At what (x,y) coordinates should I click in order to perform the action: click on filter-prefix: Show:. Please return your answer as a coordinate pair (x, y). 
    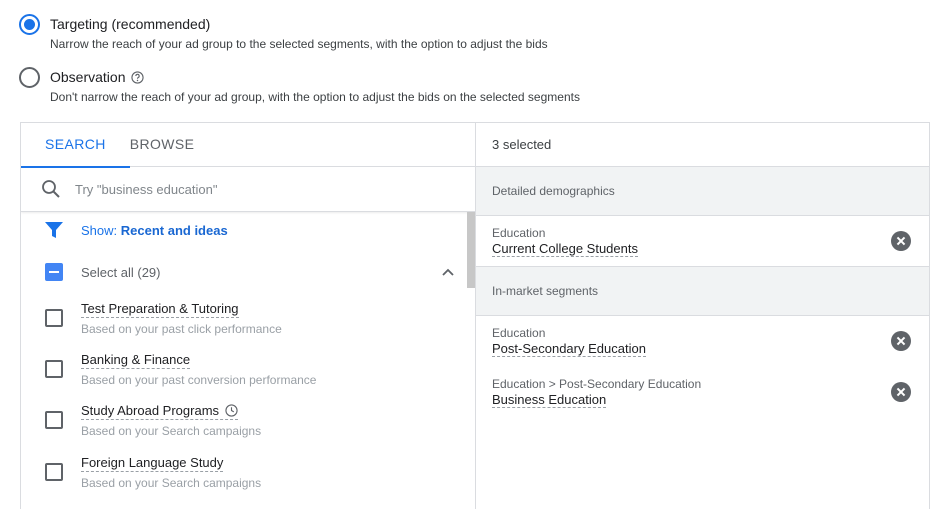
    Looking at the image, I should click on (99, 230).